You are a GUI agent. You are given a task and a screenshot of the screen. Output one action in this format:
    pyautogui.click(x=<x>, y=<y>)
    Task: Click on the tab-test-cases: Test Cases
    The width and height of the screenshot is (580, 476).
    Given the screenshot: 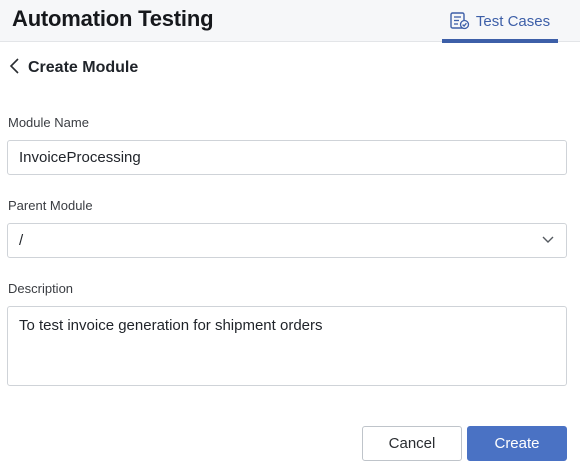 What is the action you would take?
    pyautogui.click(x=500, y=21)
    